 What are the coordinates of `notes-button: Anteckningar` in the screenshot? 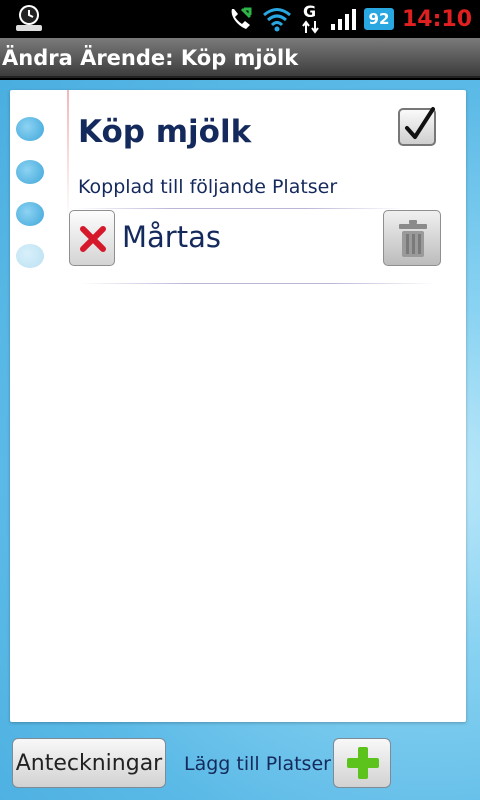 It's located at (89, 763).